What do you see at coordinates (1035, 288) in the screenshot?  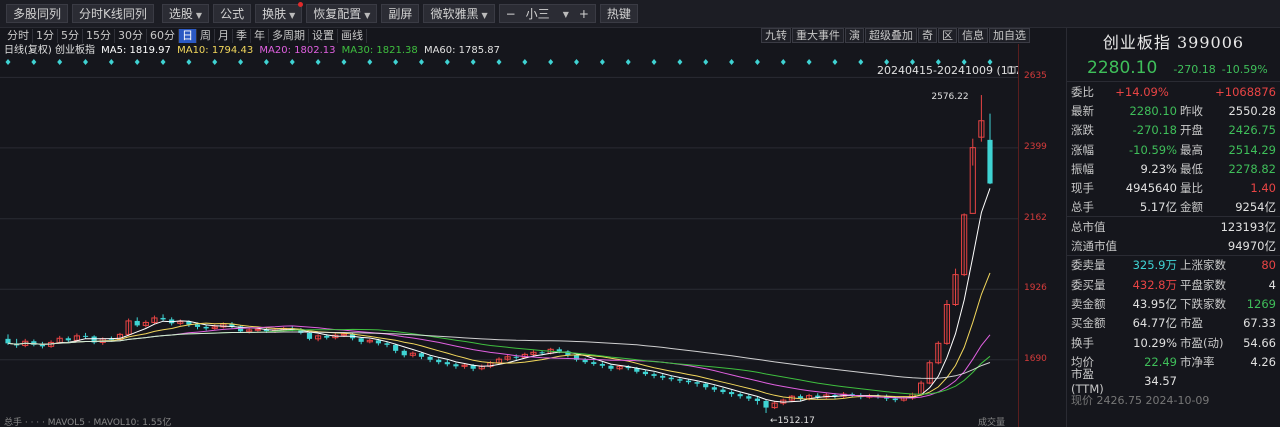 I see `y-tick-label: 1926` at bounding box center [1035, 288].